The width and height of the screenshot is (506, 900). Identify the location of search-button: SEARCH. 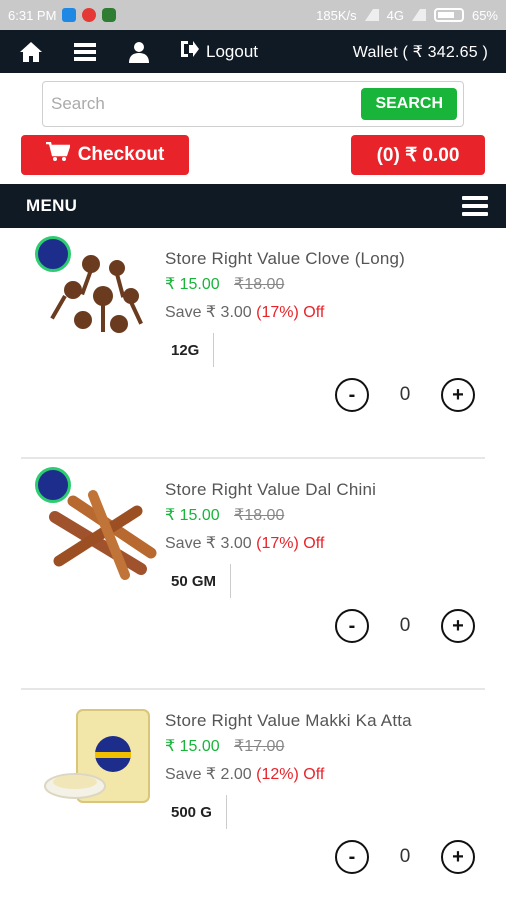
(409, 104).